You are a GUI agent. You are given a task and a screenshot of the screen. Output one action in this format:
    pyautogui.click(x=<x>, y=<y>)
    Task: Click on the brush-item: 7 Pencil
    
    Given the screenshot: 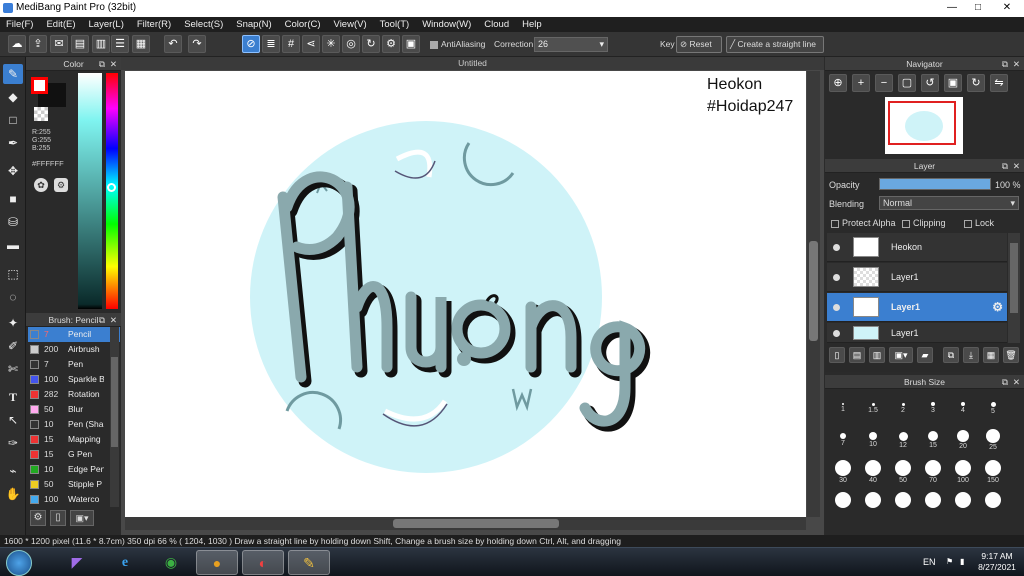 What is the action you would take?
    pyautogui.click(x=74, y=334)
    